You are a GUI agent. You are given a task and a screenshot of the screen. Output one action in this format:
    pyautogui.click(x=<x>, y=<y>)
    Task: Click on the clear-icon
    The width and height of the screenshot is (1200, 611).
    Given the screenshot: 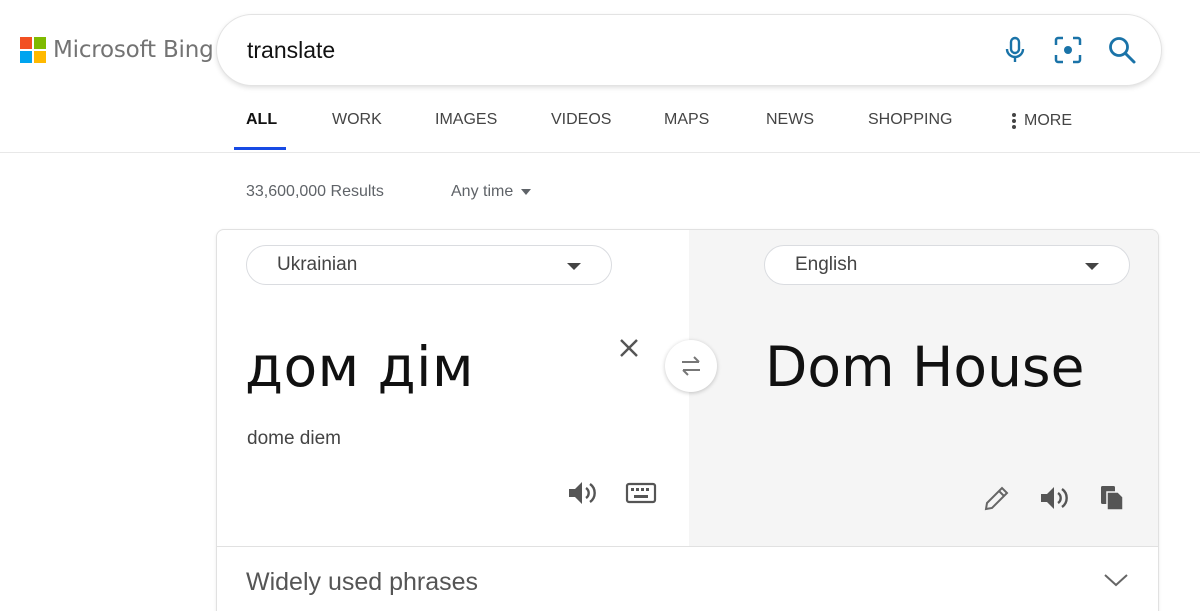 What is the action you would take?
    pyautogui.click(x=629, y=348)
    